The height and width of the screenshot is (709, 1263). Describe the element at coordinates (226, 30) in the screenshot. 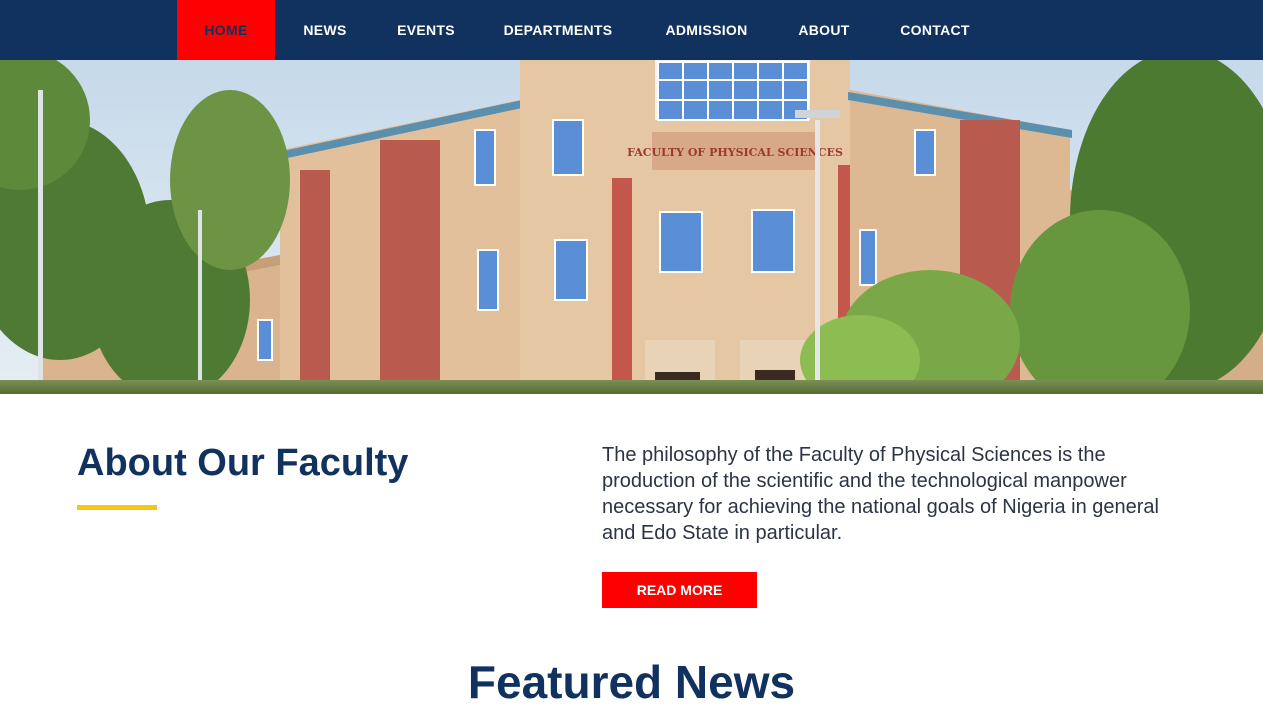

I see `nav-item-home: HOME` at that location.